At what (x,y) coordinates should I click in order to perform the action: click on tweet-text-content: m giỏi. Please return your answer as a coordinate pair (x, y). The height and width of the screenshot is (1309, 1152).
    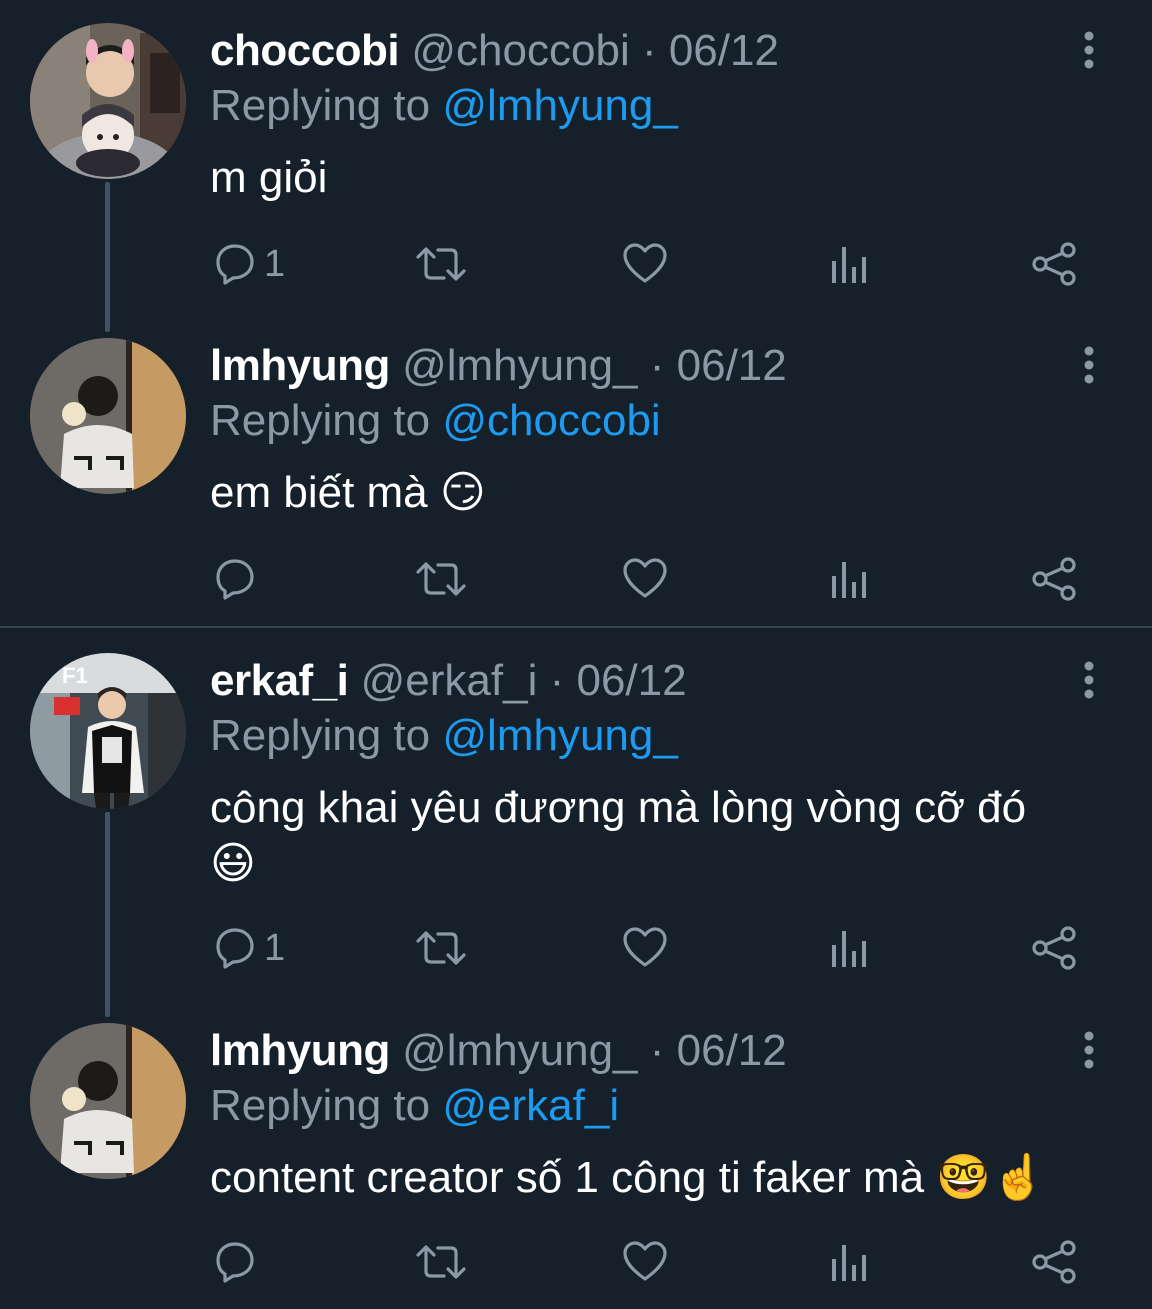
    Looking at the image, I should click on (269, 177).